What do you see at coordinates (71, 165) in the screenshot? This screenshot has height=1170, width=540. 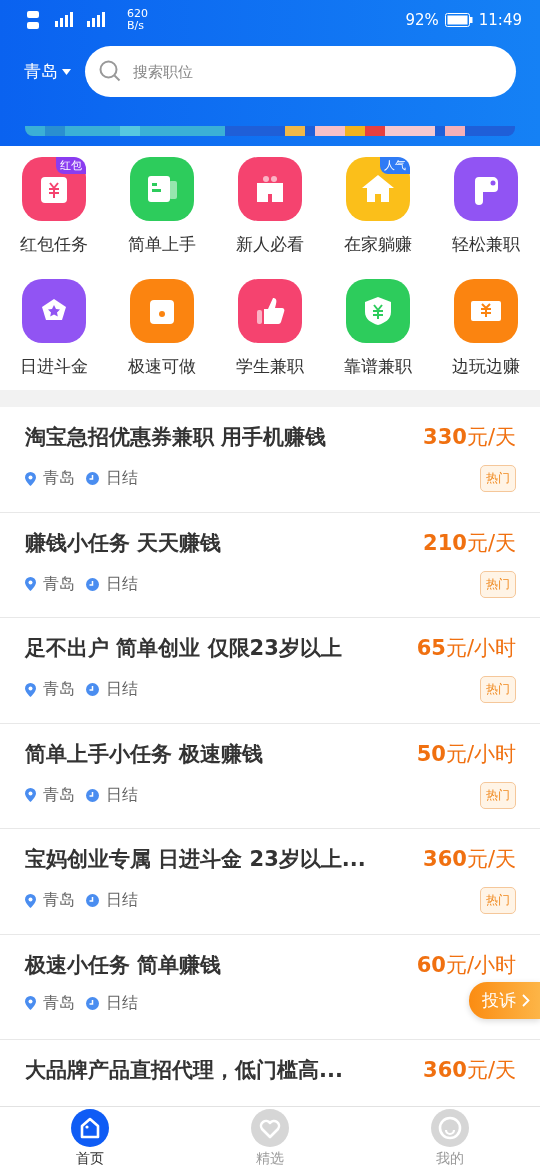 I see `icon-badge: 红包` at bounding box center [71, 165].